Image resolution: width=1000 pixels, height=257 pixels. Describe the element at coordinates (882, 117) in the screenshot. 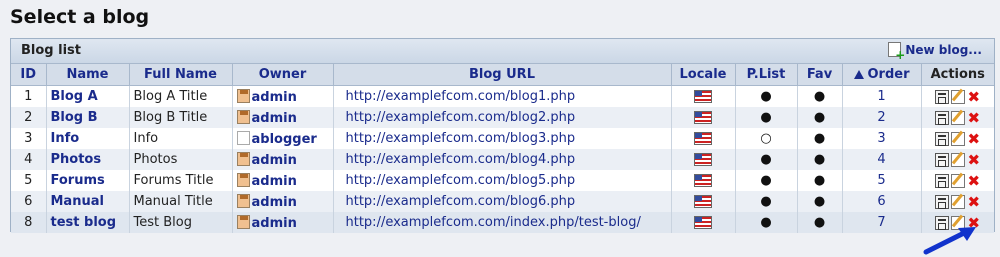

I see `cell-order: 2` at that location.